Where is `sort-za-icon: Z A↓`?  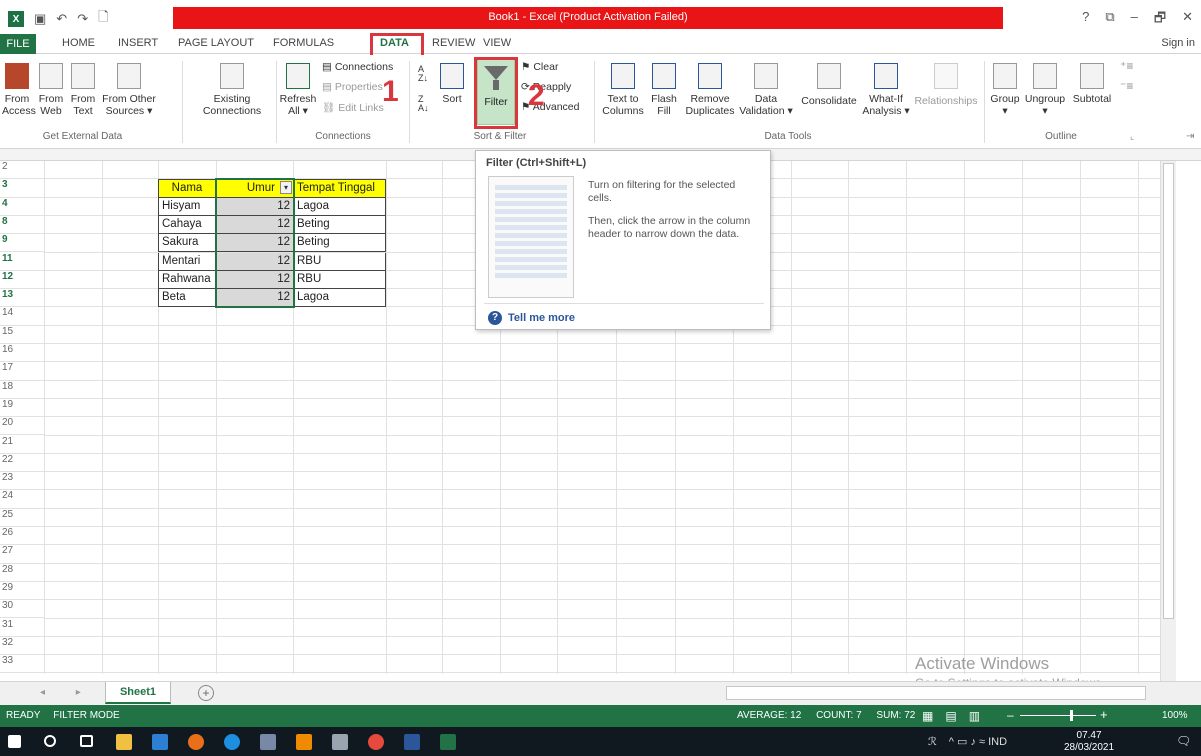 sort-za-icon: Z A↓ is located at coordinates (423, 104).